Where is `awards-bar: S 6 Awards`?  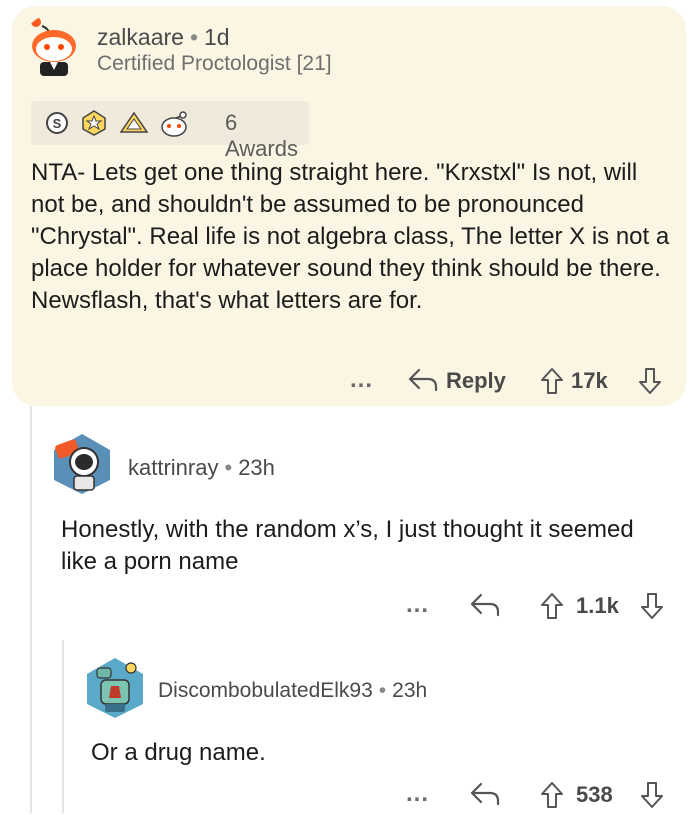 awards-bar: S 6 Awards is located at coordinates (170, 131).